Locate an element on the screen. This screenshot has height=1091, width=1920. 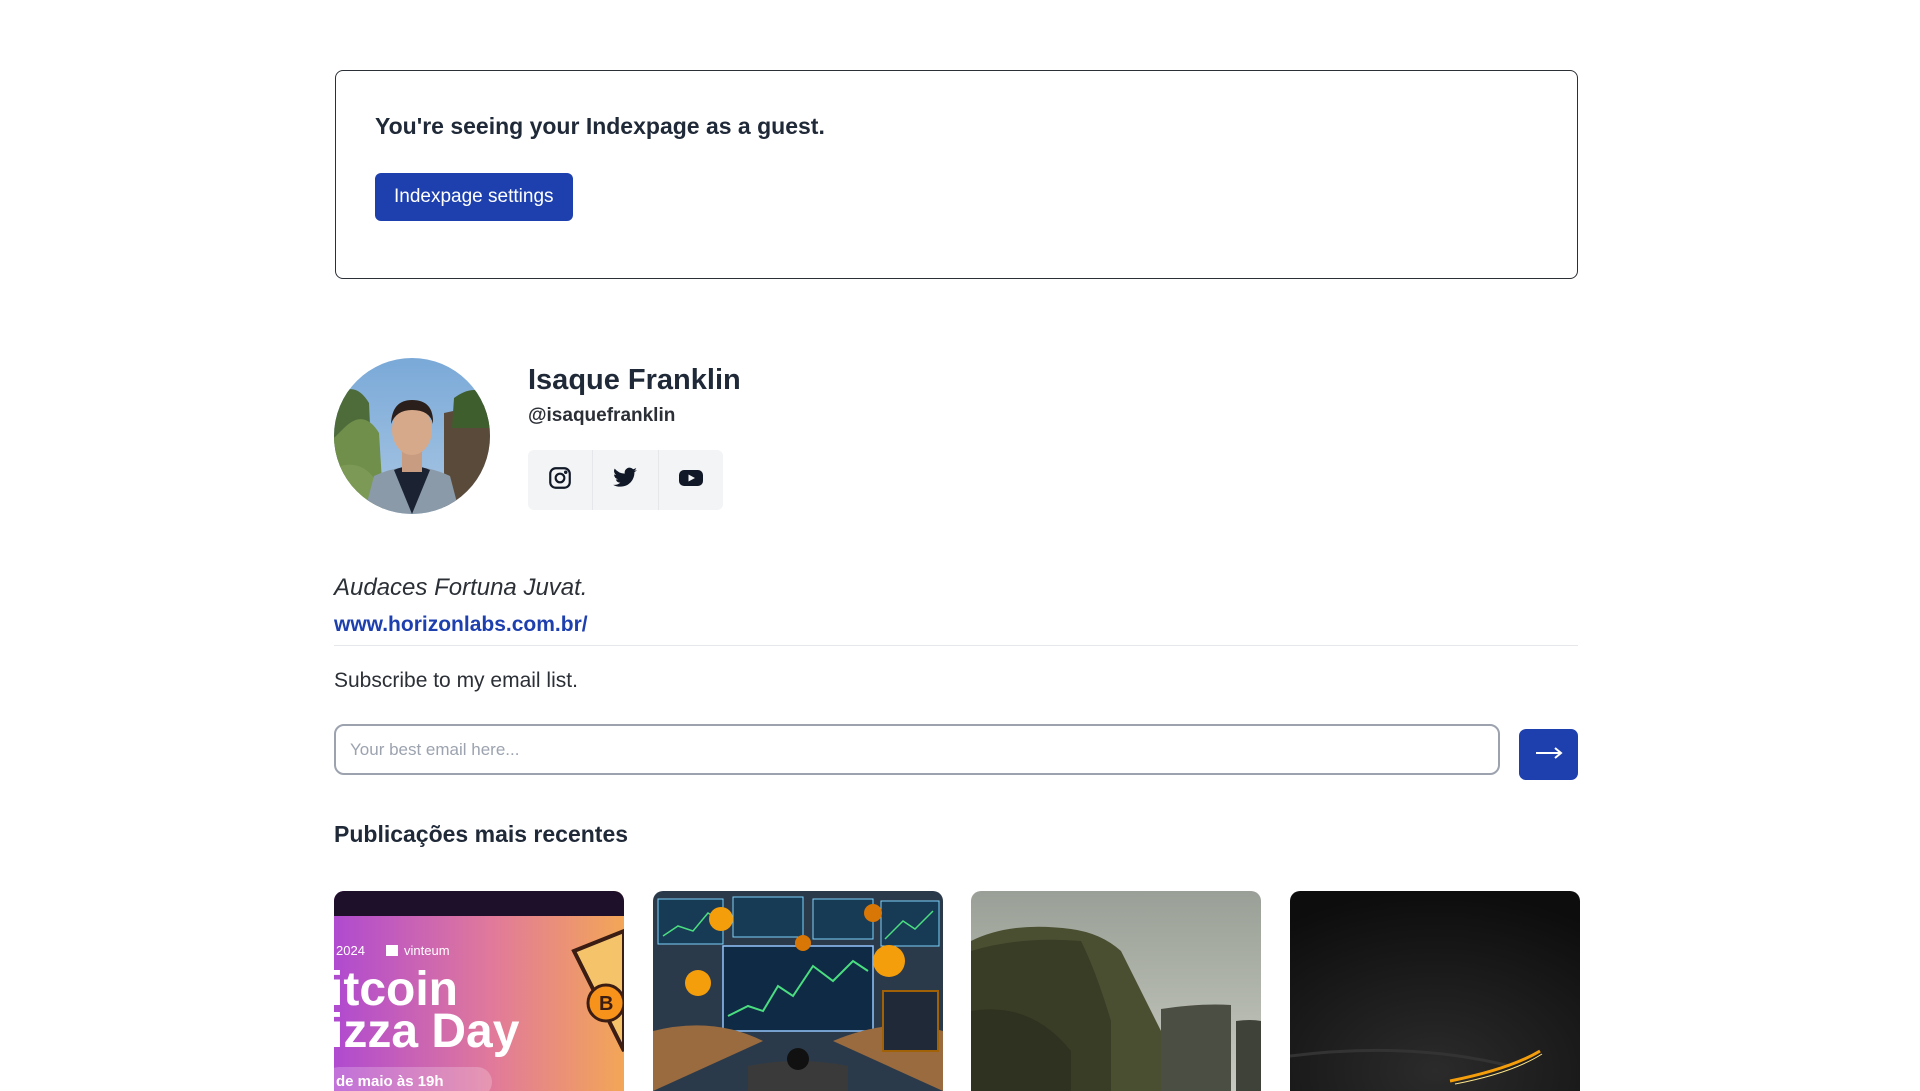
social-links is located at coordinates (625, 480).